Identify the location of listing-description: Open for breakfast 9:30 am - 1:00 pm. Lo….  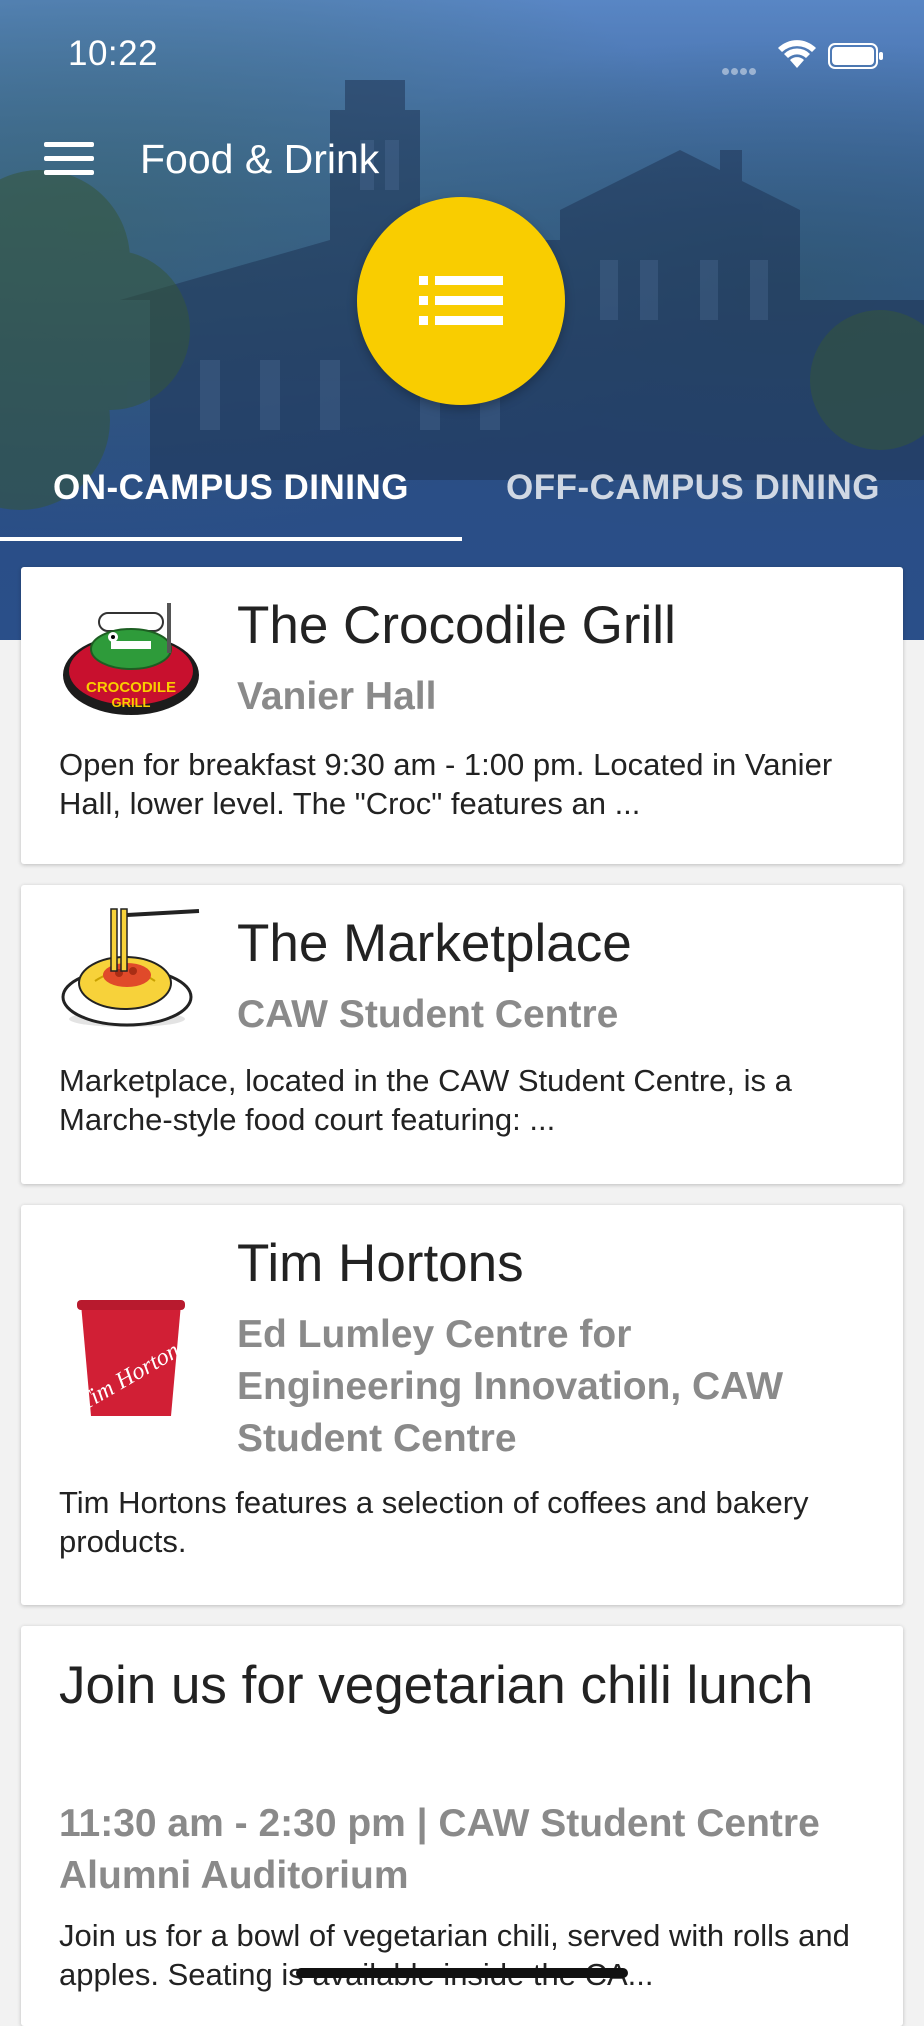
(446, 784).